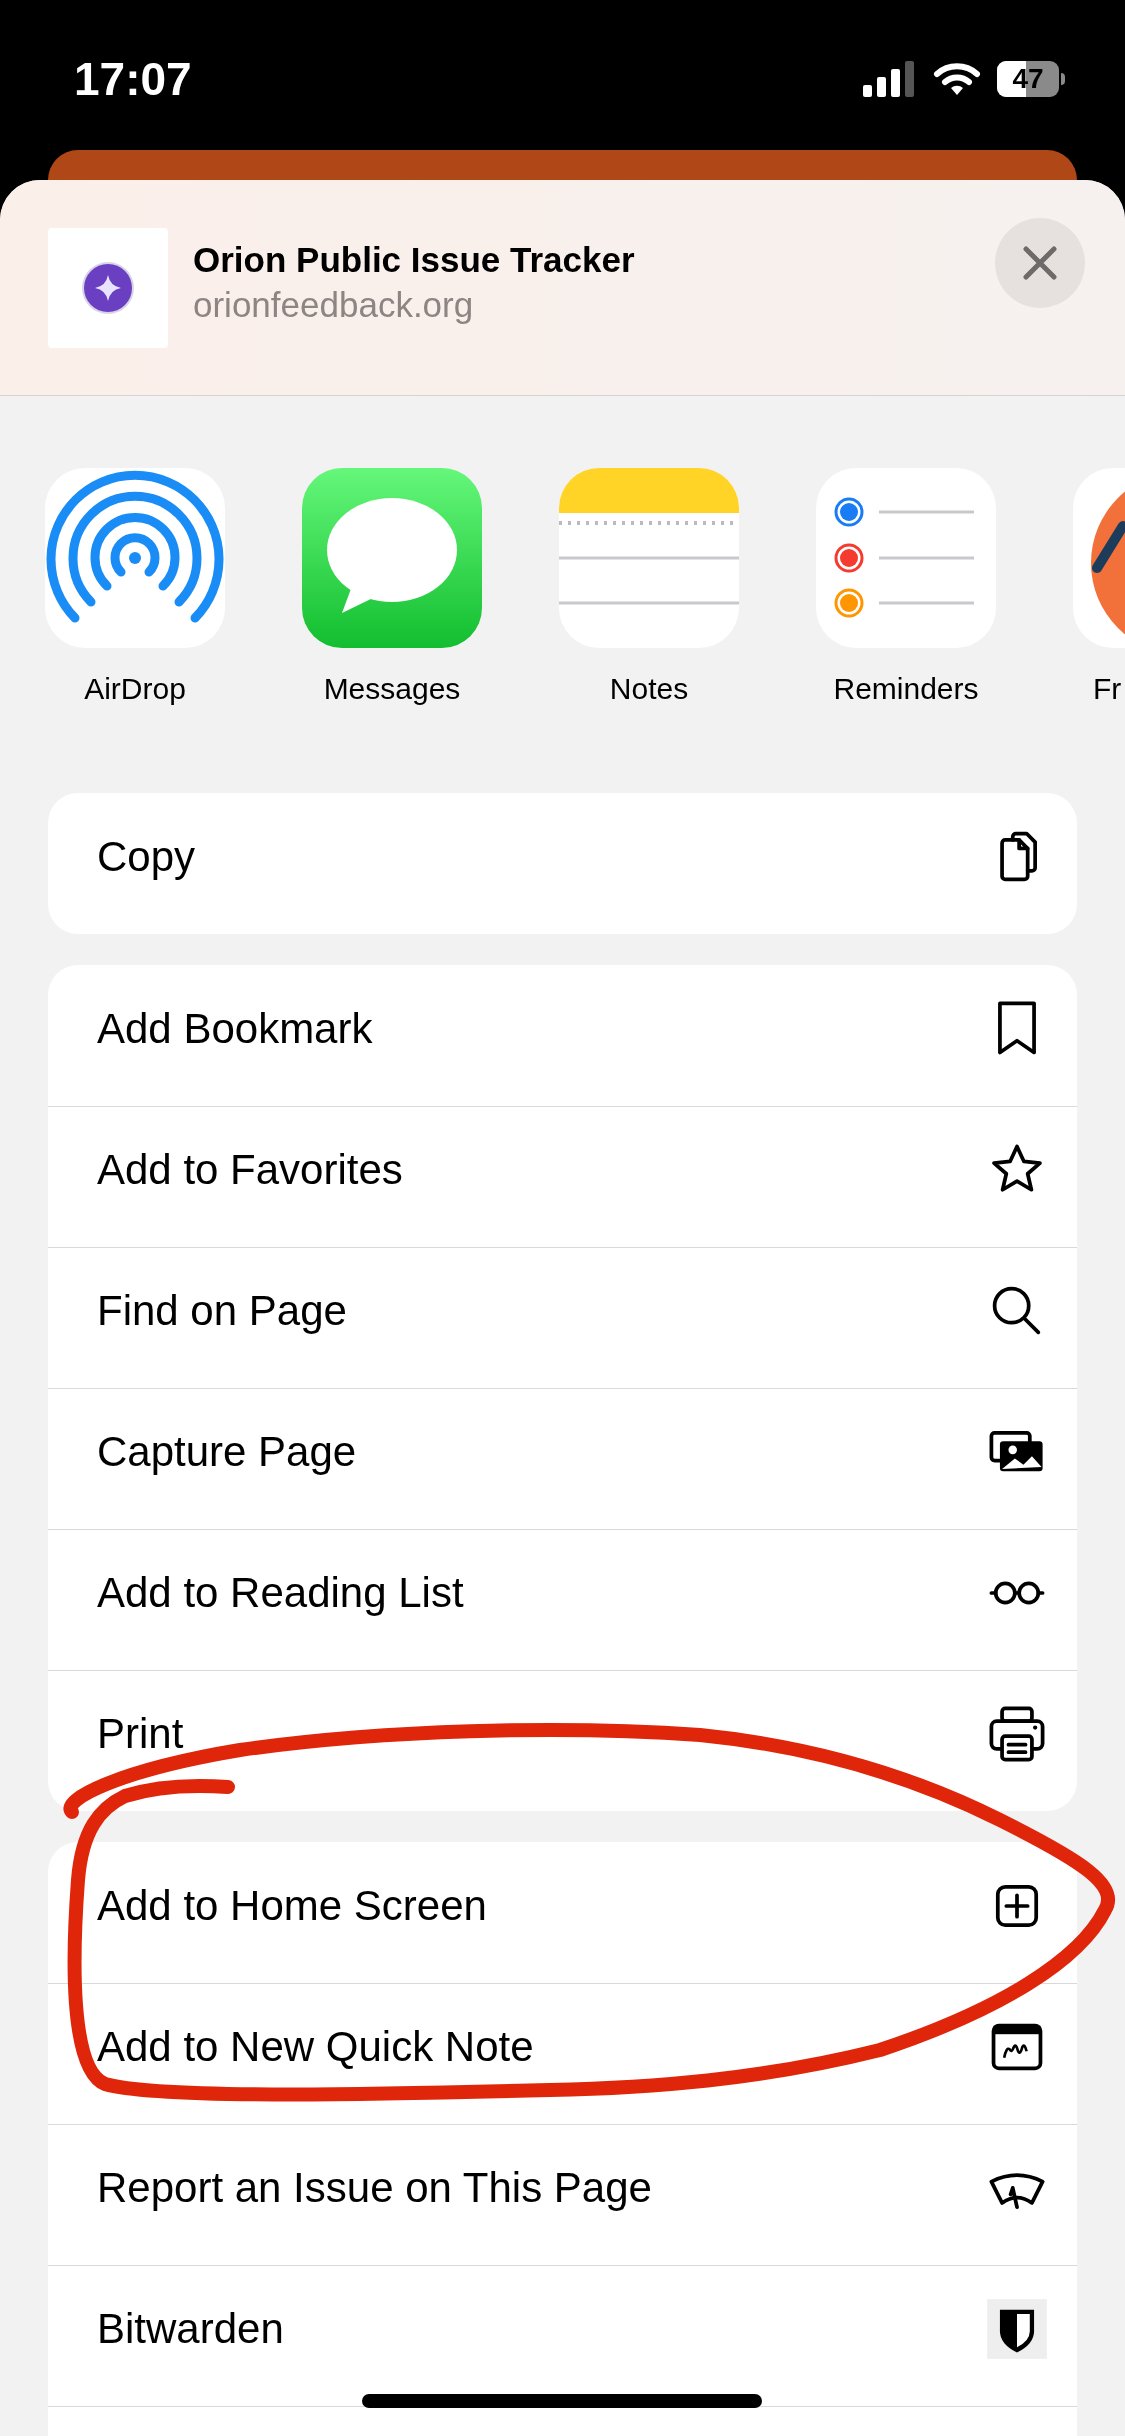 The width and height of the screenshot is (1125, 2436). I want to click on action-label: Add to Reading List, so click(280, 1593).